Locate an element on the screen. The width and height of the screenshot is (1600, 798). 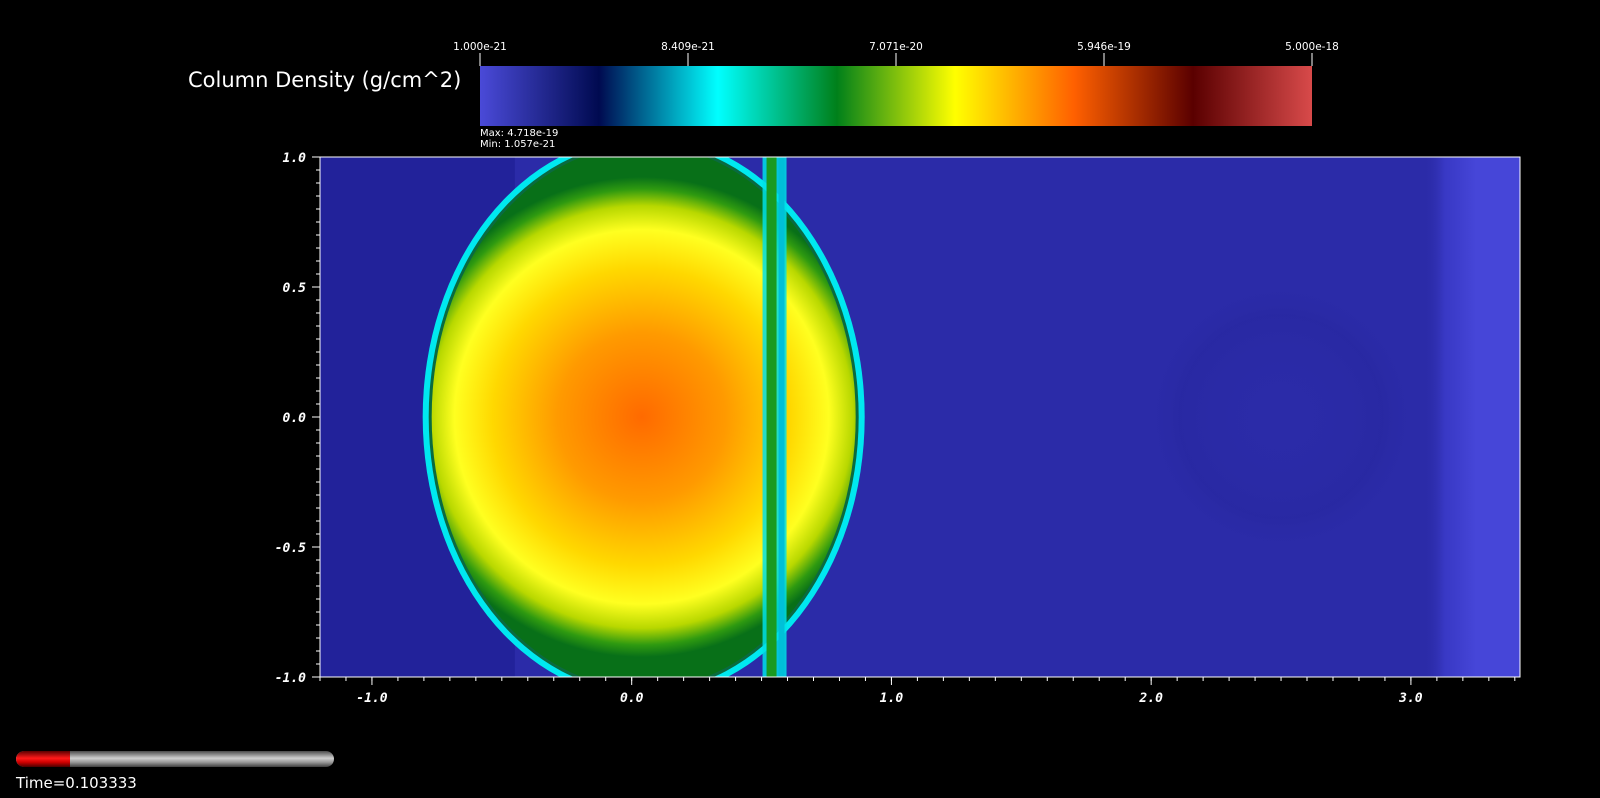
time-label: Time=0.103333 is located at coordinates (76, 783).